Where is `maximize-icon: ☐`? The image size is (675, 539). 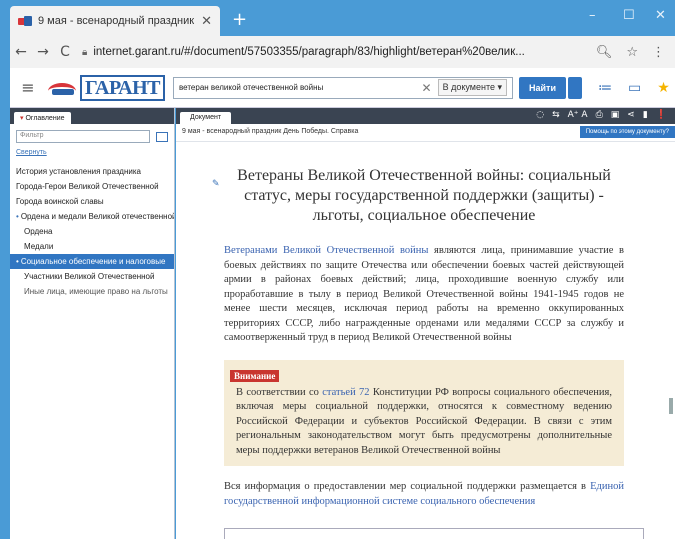
maximize-icon: ☐ is located at coordinates (629, 15).